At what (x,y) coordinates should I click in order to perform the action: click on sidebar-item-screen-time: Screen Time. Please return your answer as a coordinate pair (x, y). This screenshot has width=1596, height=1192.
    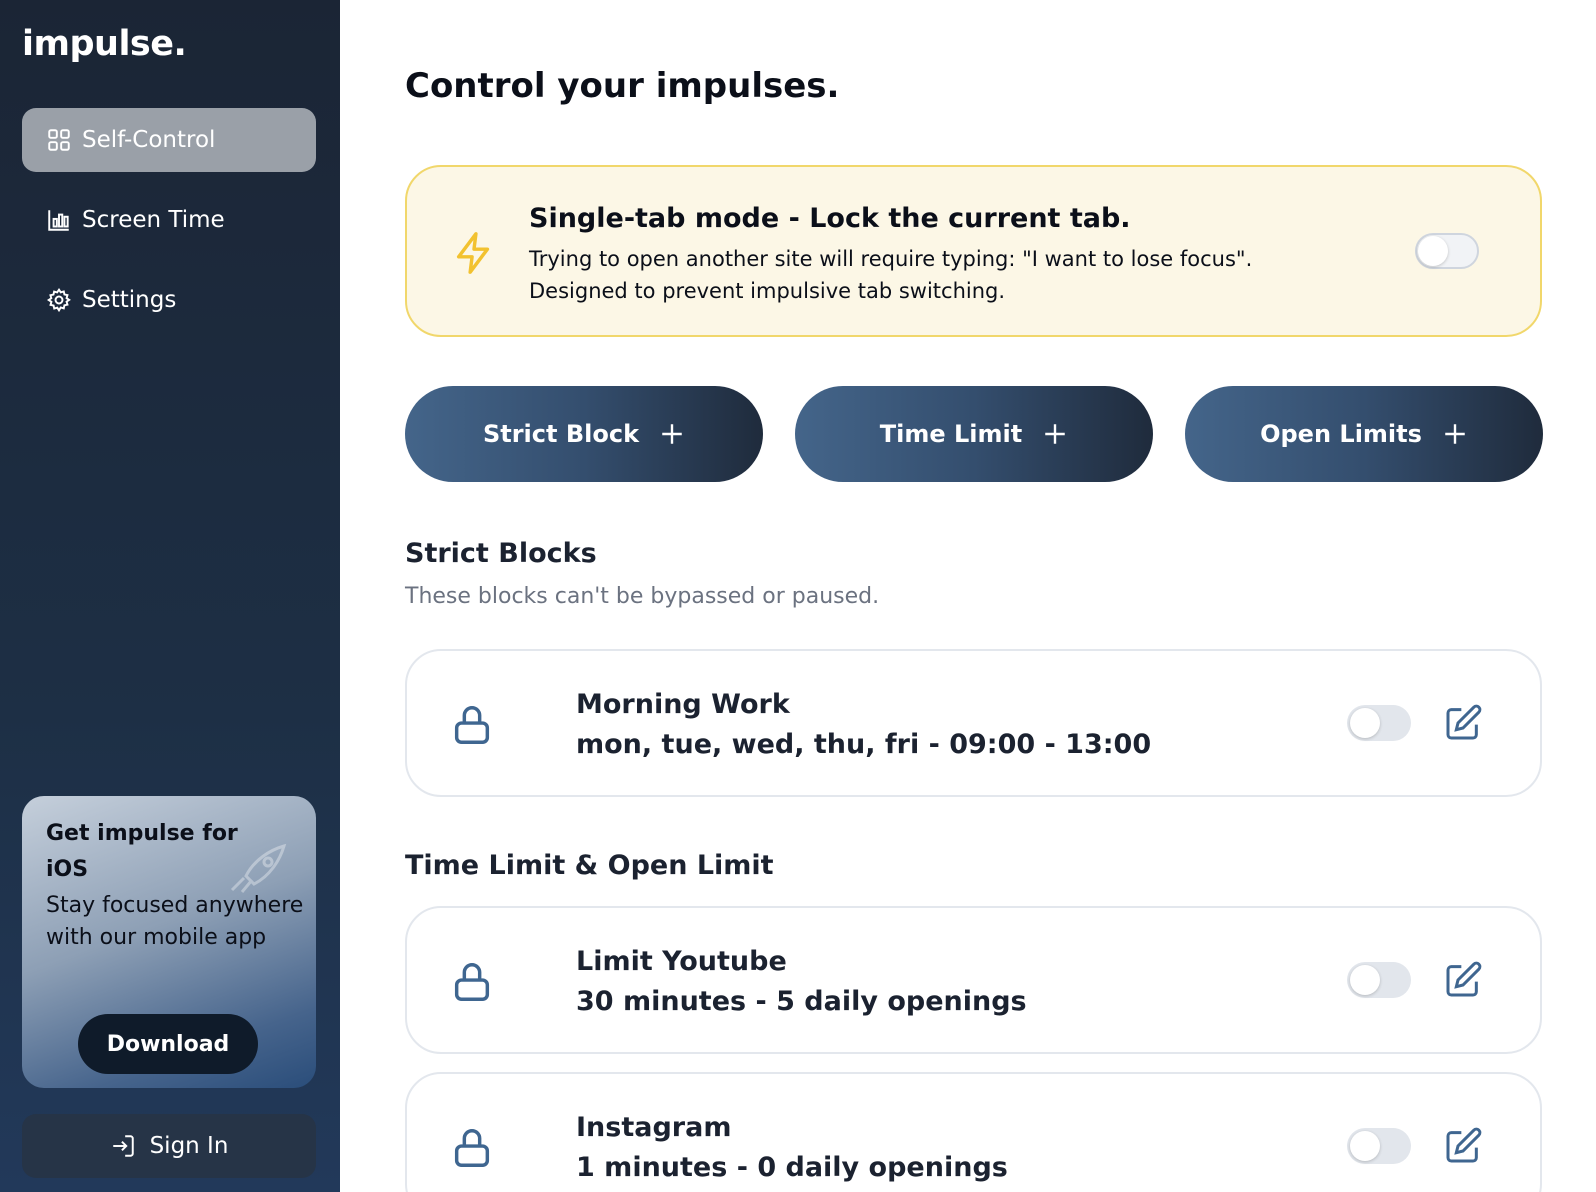
    Looking at the image, I should click on (169, 220).